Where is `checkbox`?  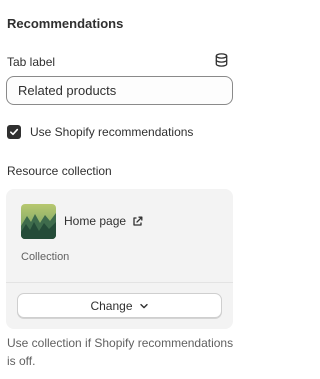
checkbox is located at coordinates (14, 132).